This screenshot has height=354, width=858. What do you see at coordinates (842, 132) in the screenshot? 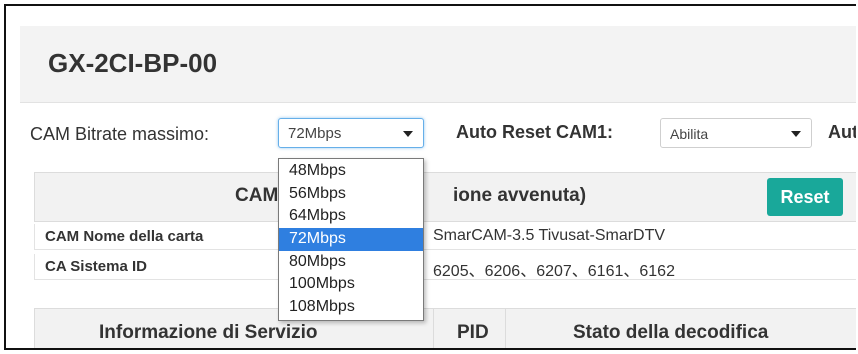
I see `auto-reset-label-cut: Aut` at bounding box center [842, 132].